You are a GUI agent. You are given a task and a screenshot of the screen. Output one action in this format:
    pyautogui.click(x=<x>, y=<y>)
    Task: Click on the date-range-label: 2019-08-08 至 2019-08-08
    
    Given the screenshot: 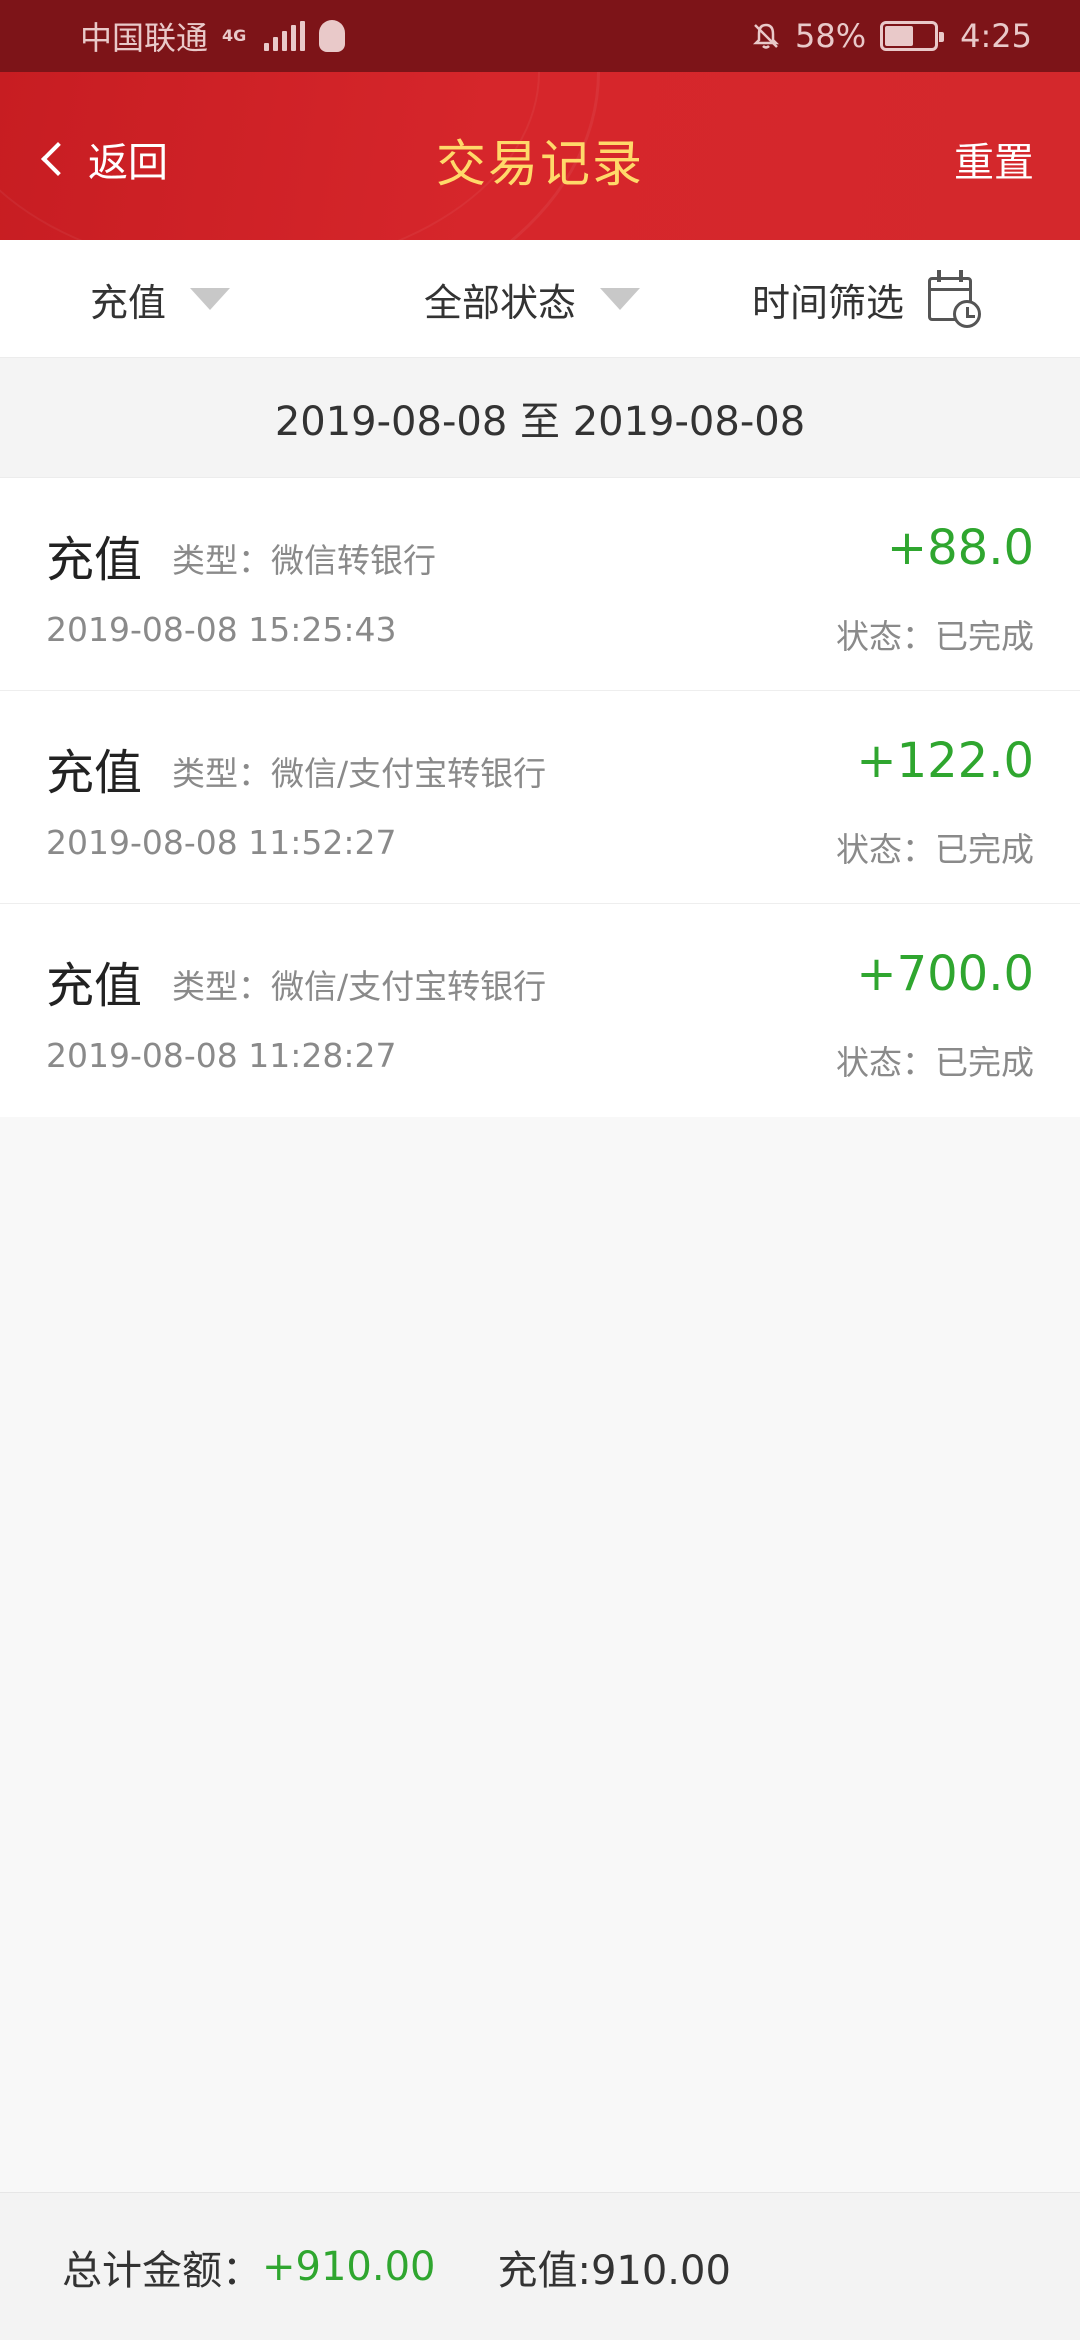 What is the action you would take?
    pyautogui.click(x=540, y=418)
    